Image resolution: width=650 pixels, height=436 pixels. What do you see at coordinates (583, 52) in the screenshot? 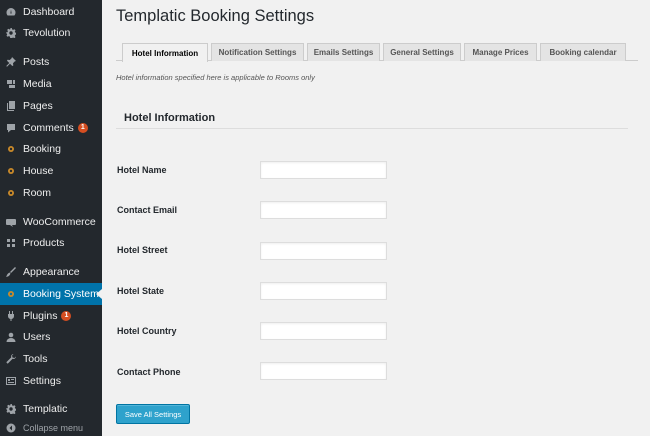
I see `tab-booking-calendar: Booking calendar` at bounding box center [583, 52].